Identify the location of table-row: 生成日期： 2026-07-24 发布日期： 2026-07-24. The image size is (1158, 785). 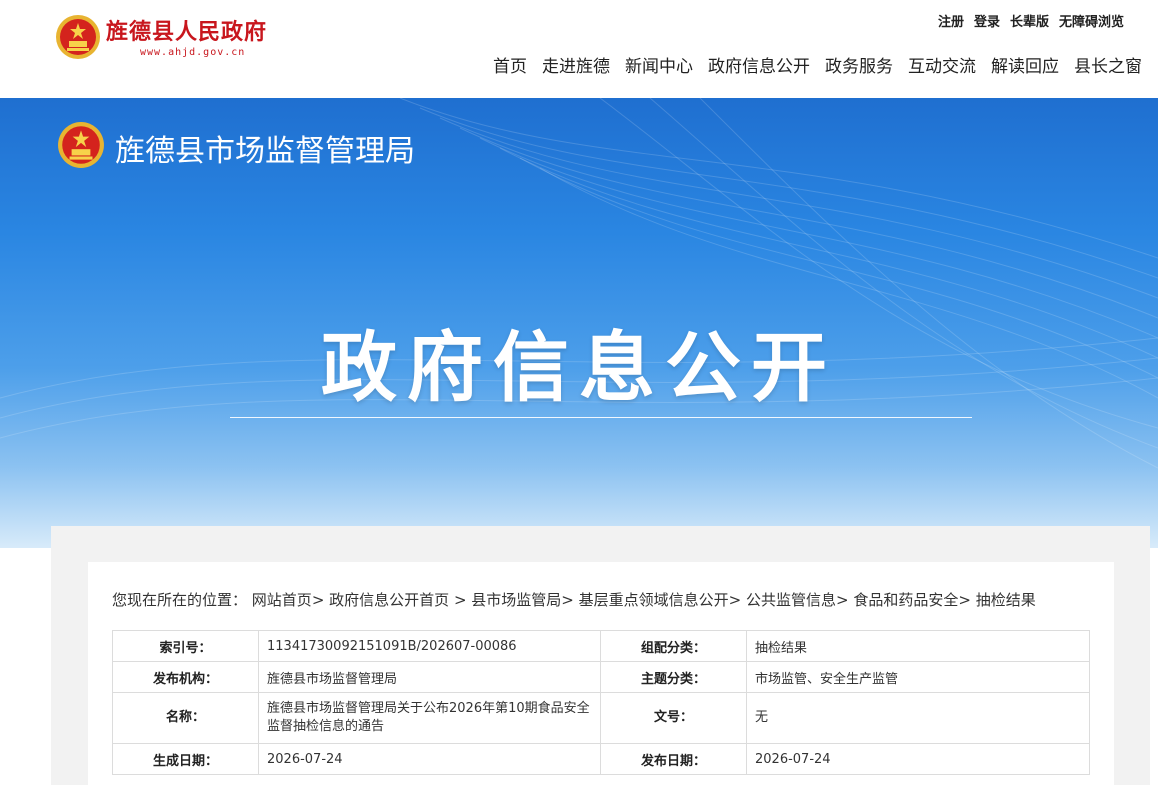
(601, 759).